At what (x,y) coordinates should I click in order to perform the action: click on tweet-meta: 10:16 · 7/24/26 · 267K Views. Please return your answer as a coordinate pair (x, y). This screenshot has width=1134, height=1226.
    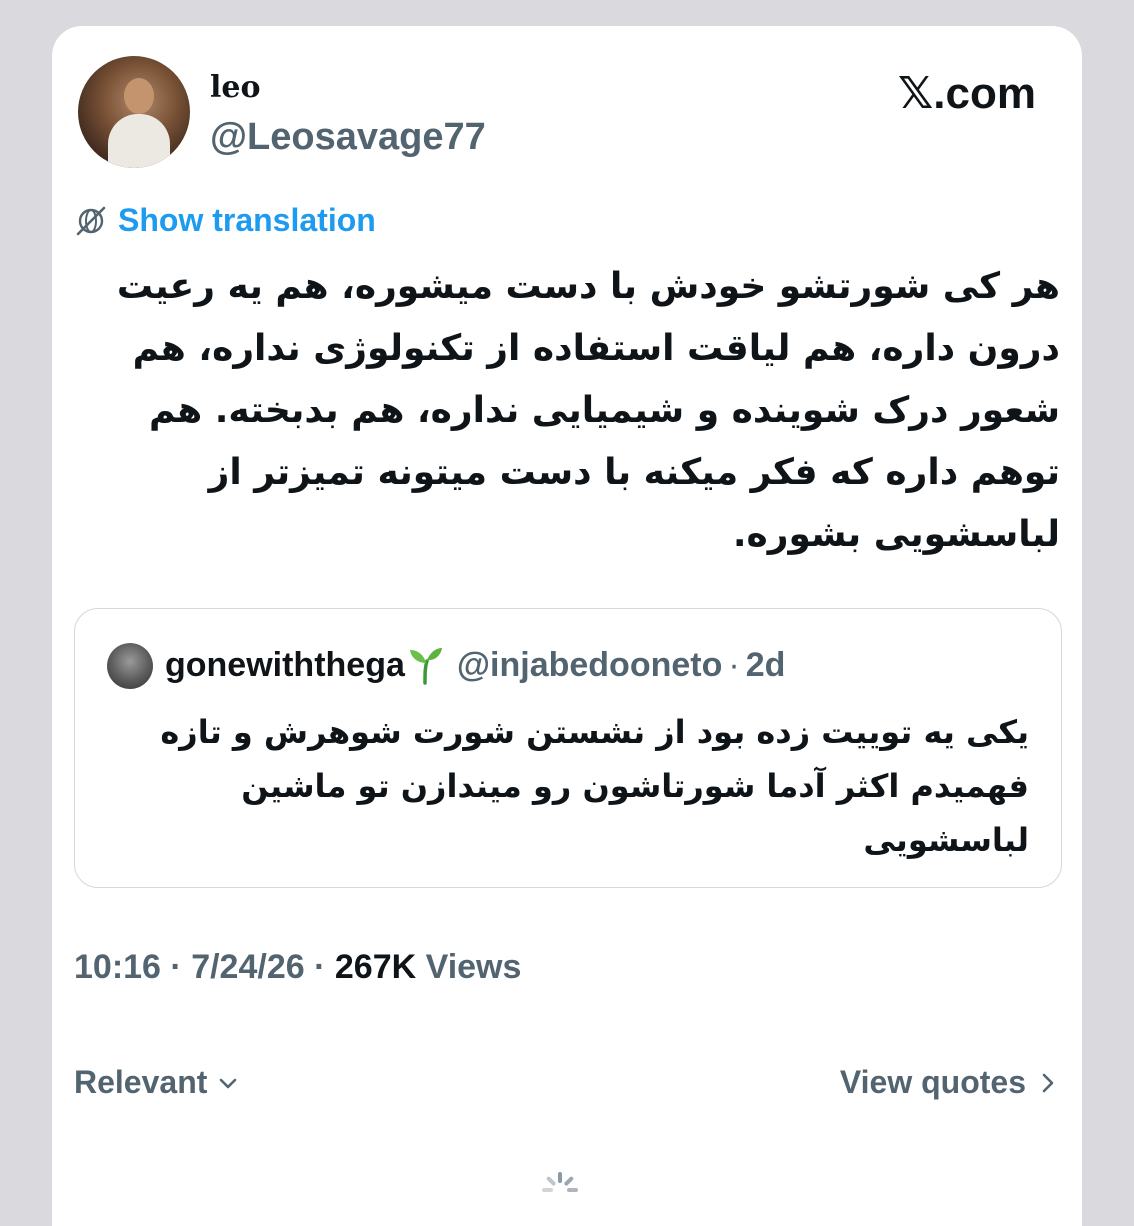
    Looking at the image, I should click on (297, 967).